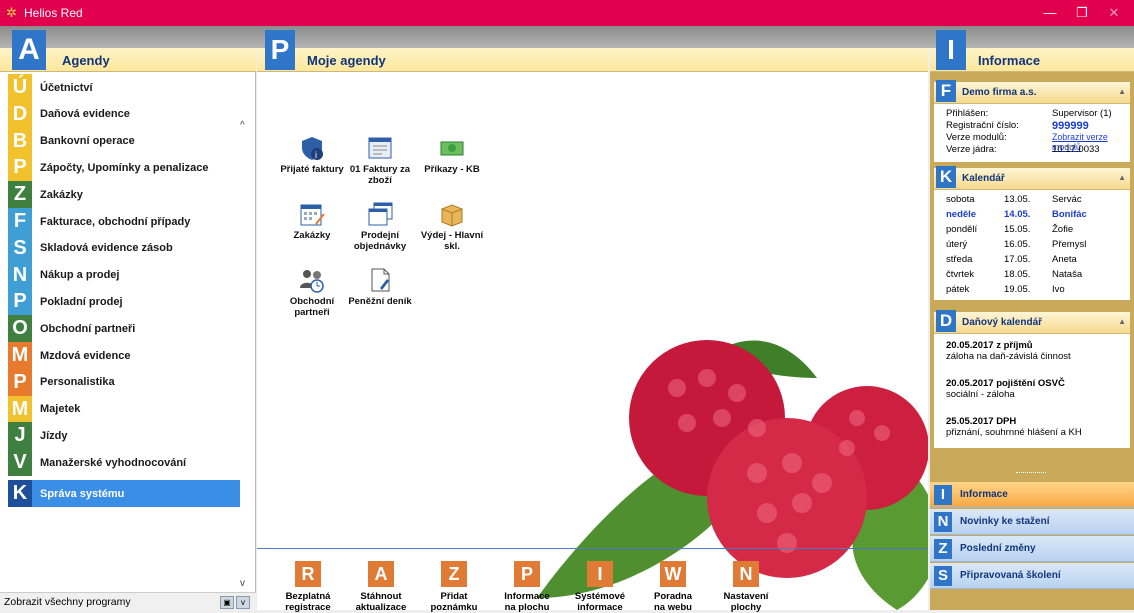 The image size is (1134, 613). I want to click on agenda-item: F Fakturace, obchodní případy, so click(124, 221).